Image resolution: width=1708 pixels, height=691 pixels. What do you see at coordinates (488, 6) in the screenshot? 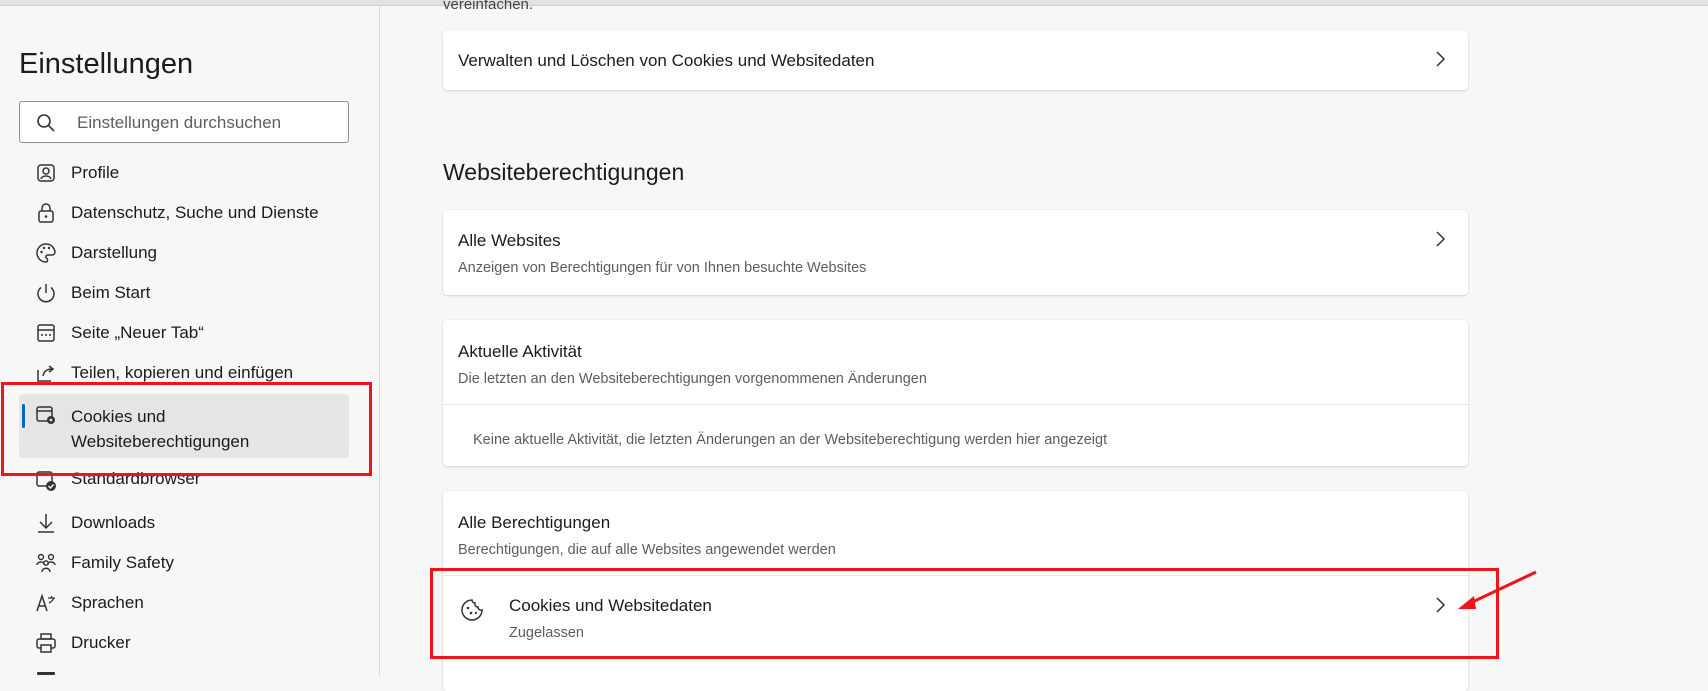
I see `cutoff-text: vereinfachen.` at bounding box center [488, 6].